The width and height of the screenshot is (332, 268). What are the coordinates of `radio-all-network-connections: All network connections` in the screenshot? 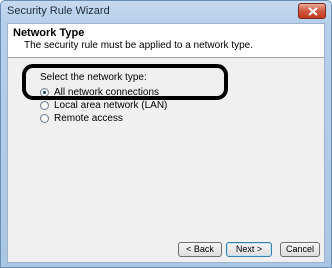 It's located at (99, 92).